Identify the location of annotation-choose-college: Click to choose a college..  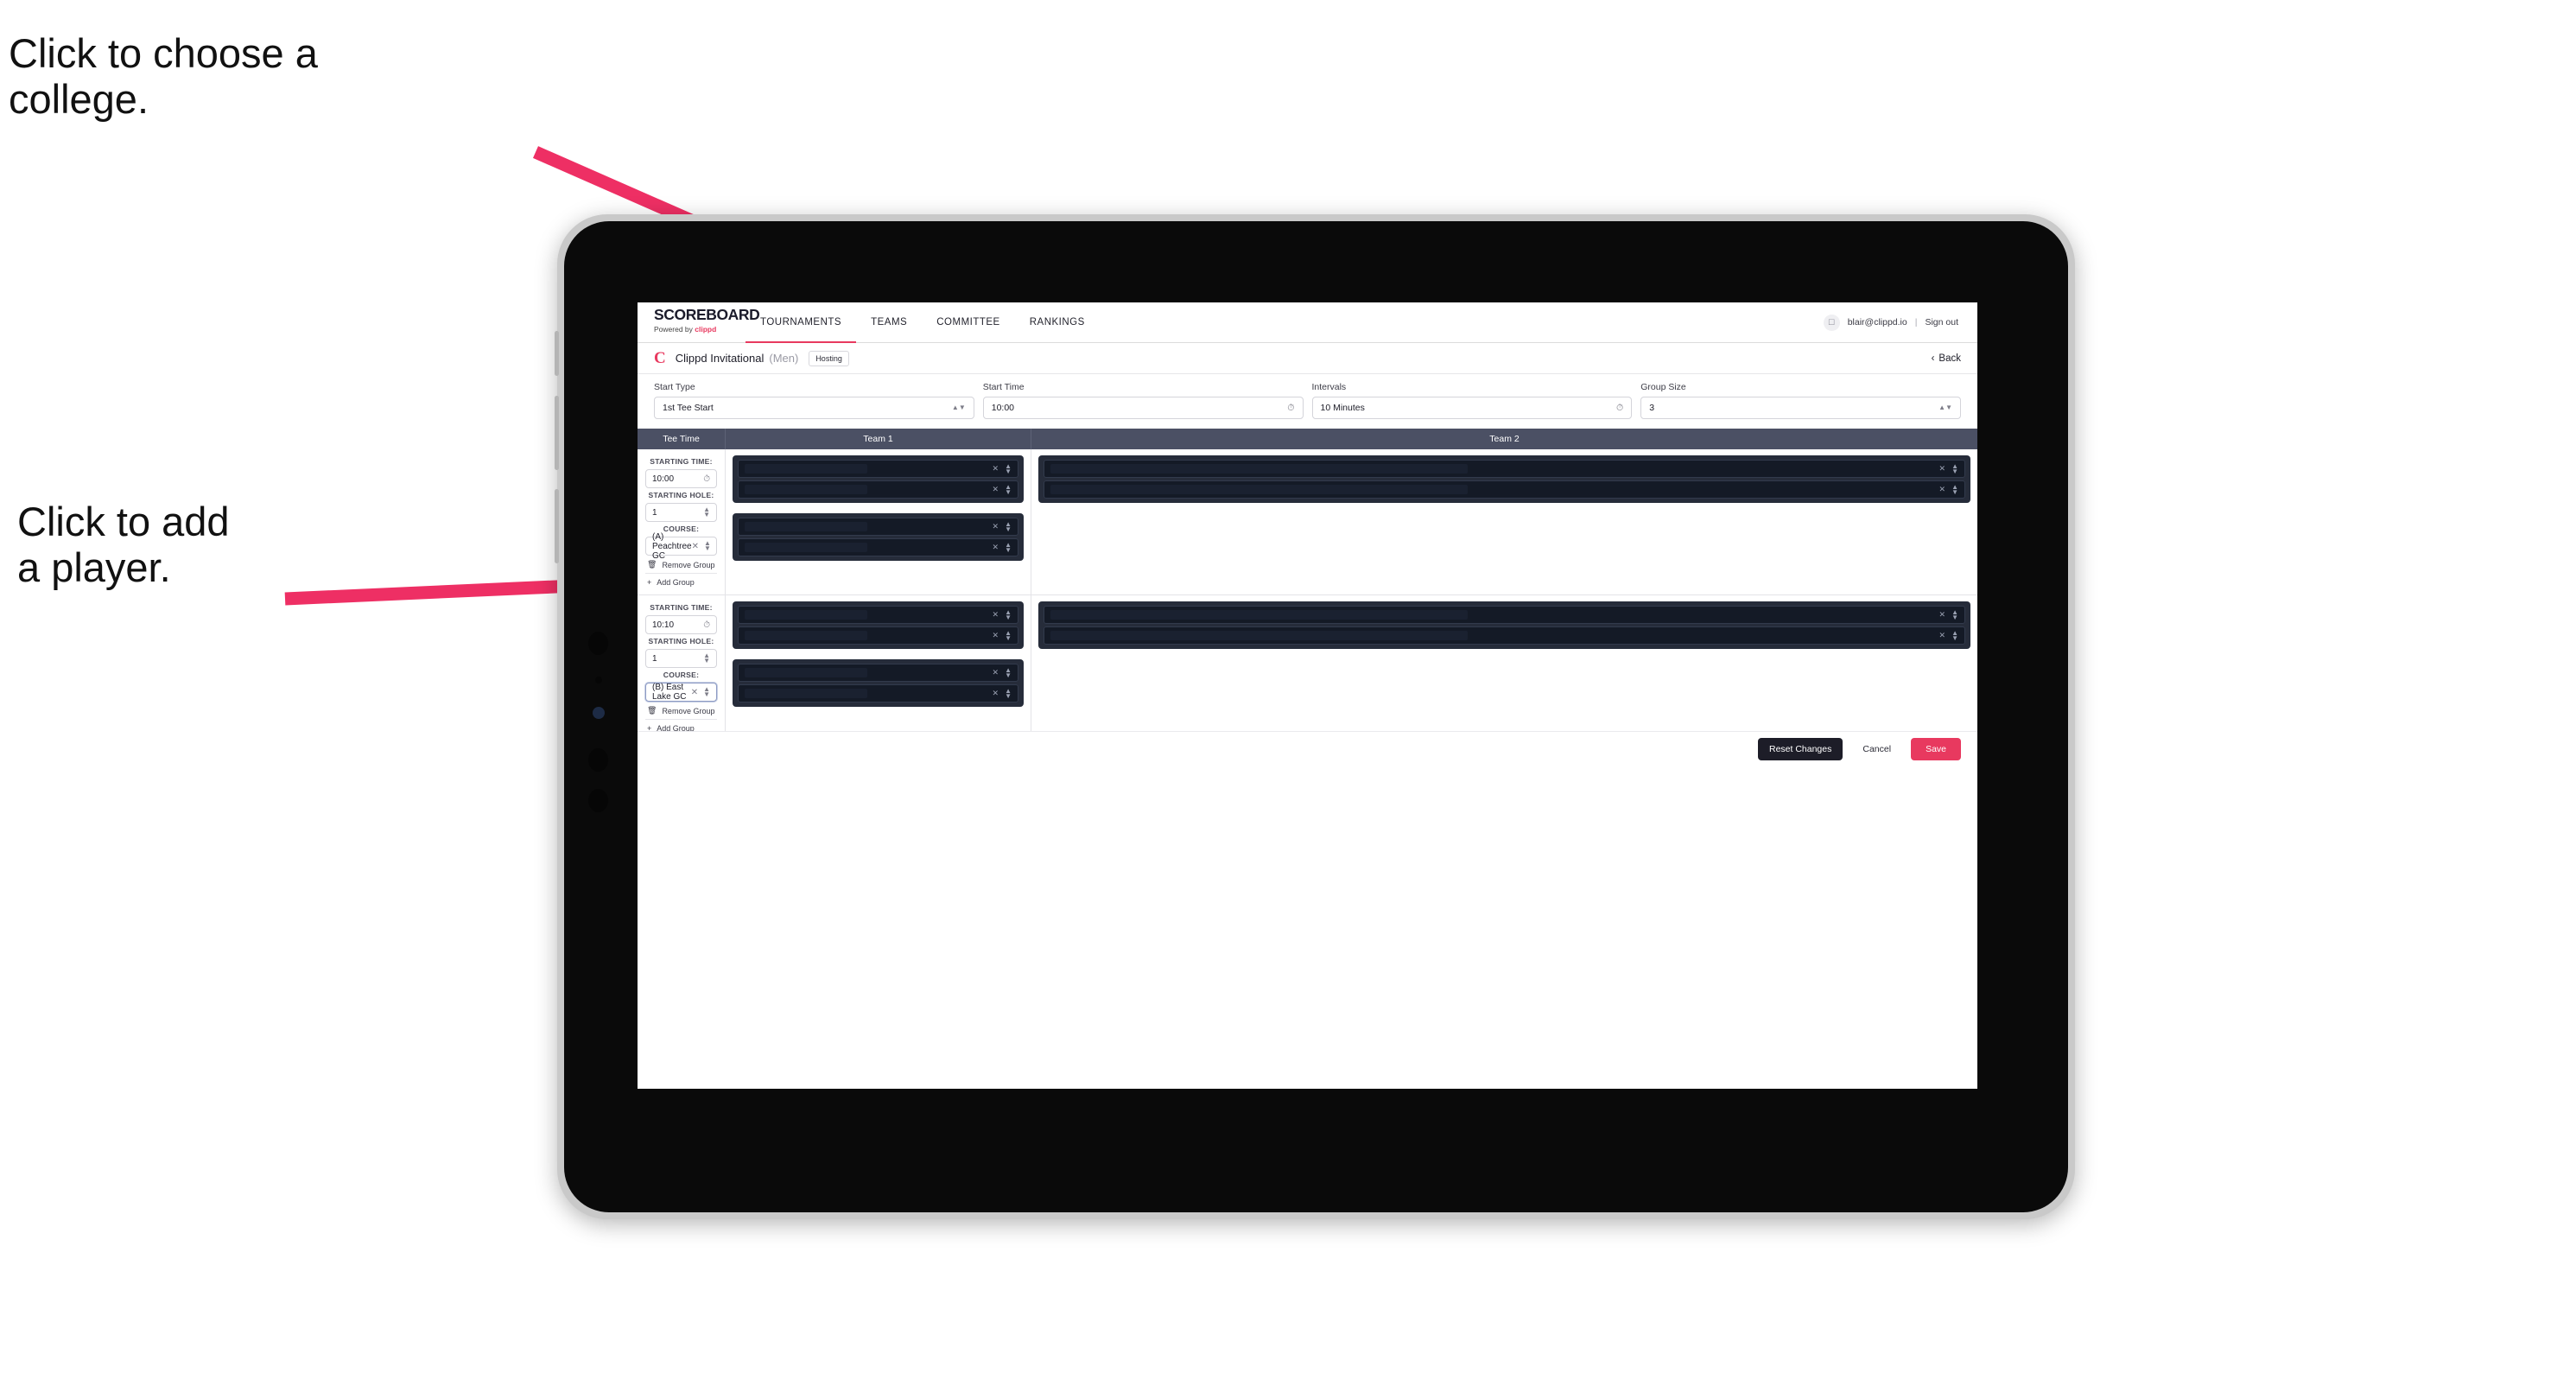
(163, 76).